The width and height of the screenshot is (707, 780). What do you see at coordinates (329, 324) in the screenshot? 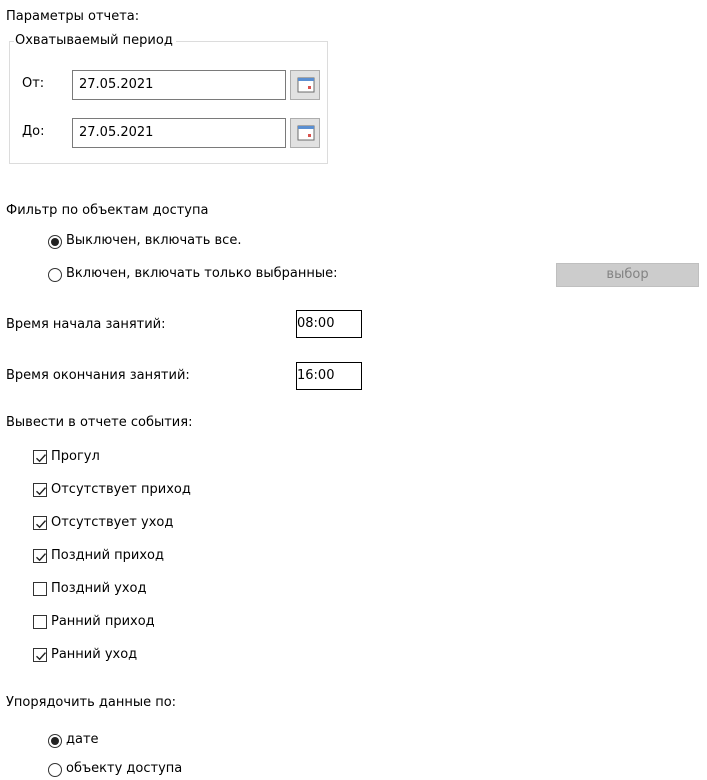
I see `start-time-input: 08:00` at bounding box center [329, 324].